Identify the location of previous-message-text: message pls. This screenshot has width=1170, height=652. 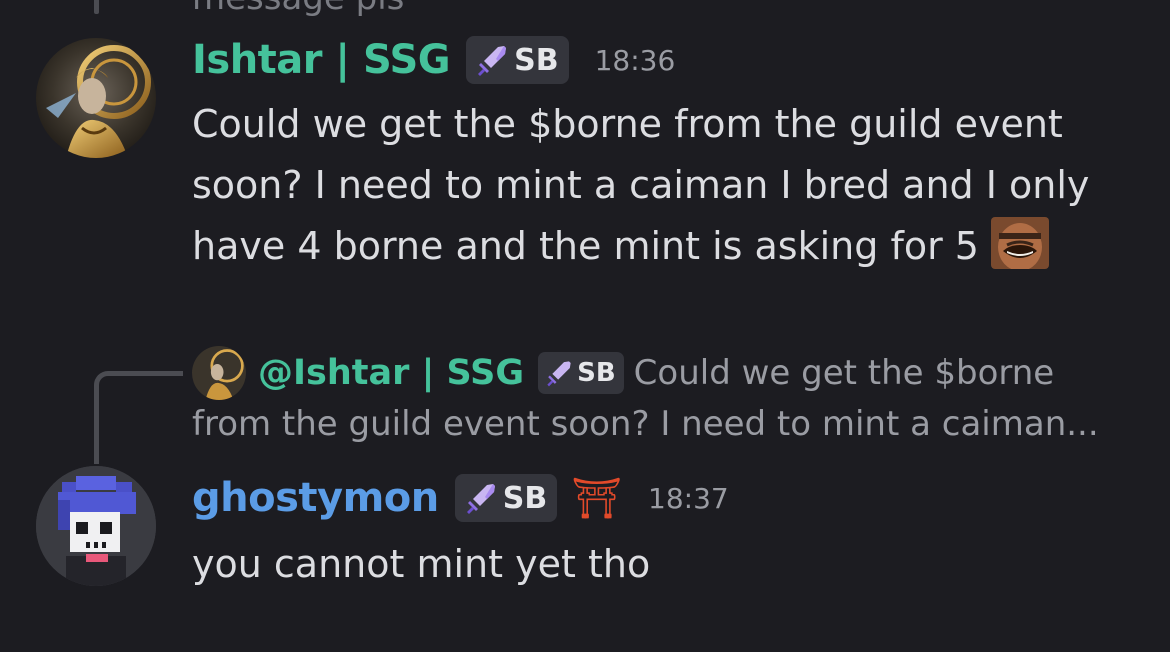
(298, 9).